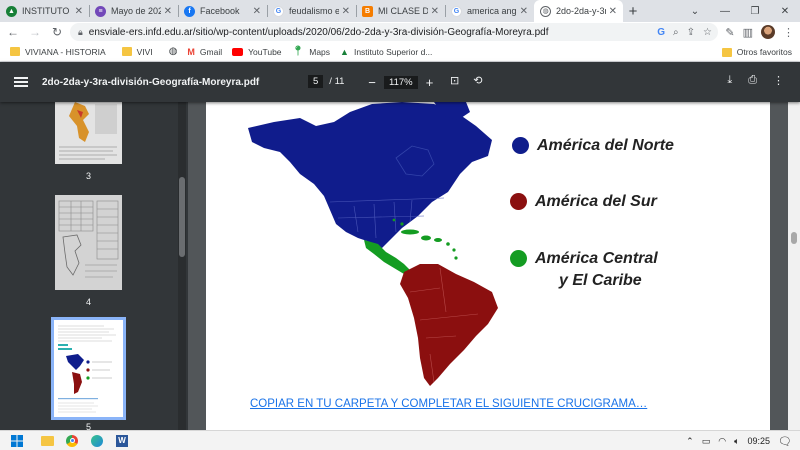  Describe the element at coordinates (182, 217) in the screenshot. I see `sidebar-scrollbar-thumb` at that location.